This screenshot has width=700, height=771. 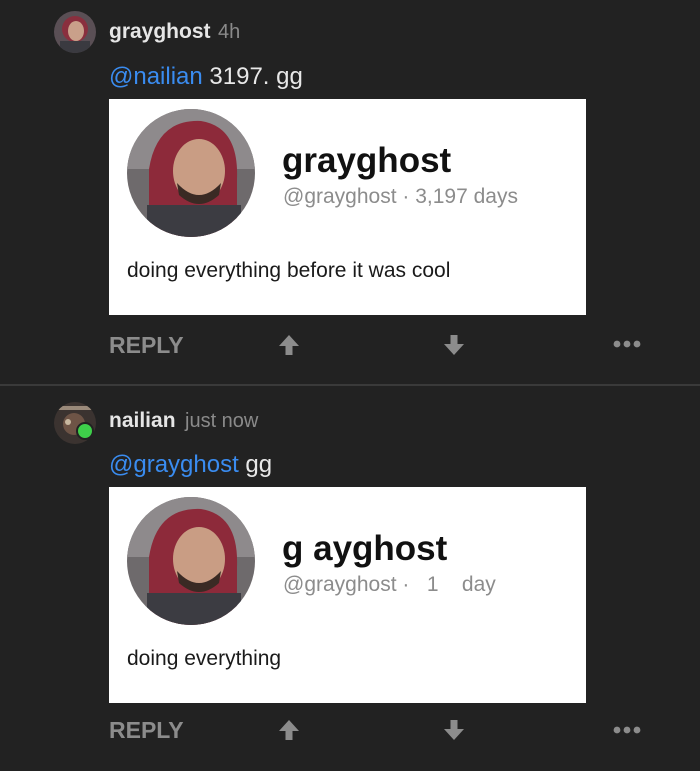 I want to click on profile-display-name: grayghost, so click(x=367, y=160).